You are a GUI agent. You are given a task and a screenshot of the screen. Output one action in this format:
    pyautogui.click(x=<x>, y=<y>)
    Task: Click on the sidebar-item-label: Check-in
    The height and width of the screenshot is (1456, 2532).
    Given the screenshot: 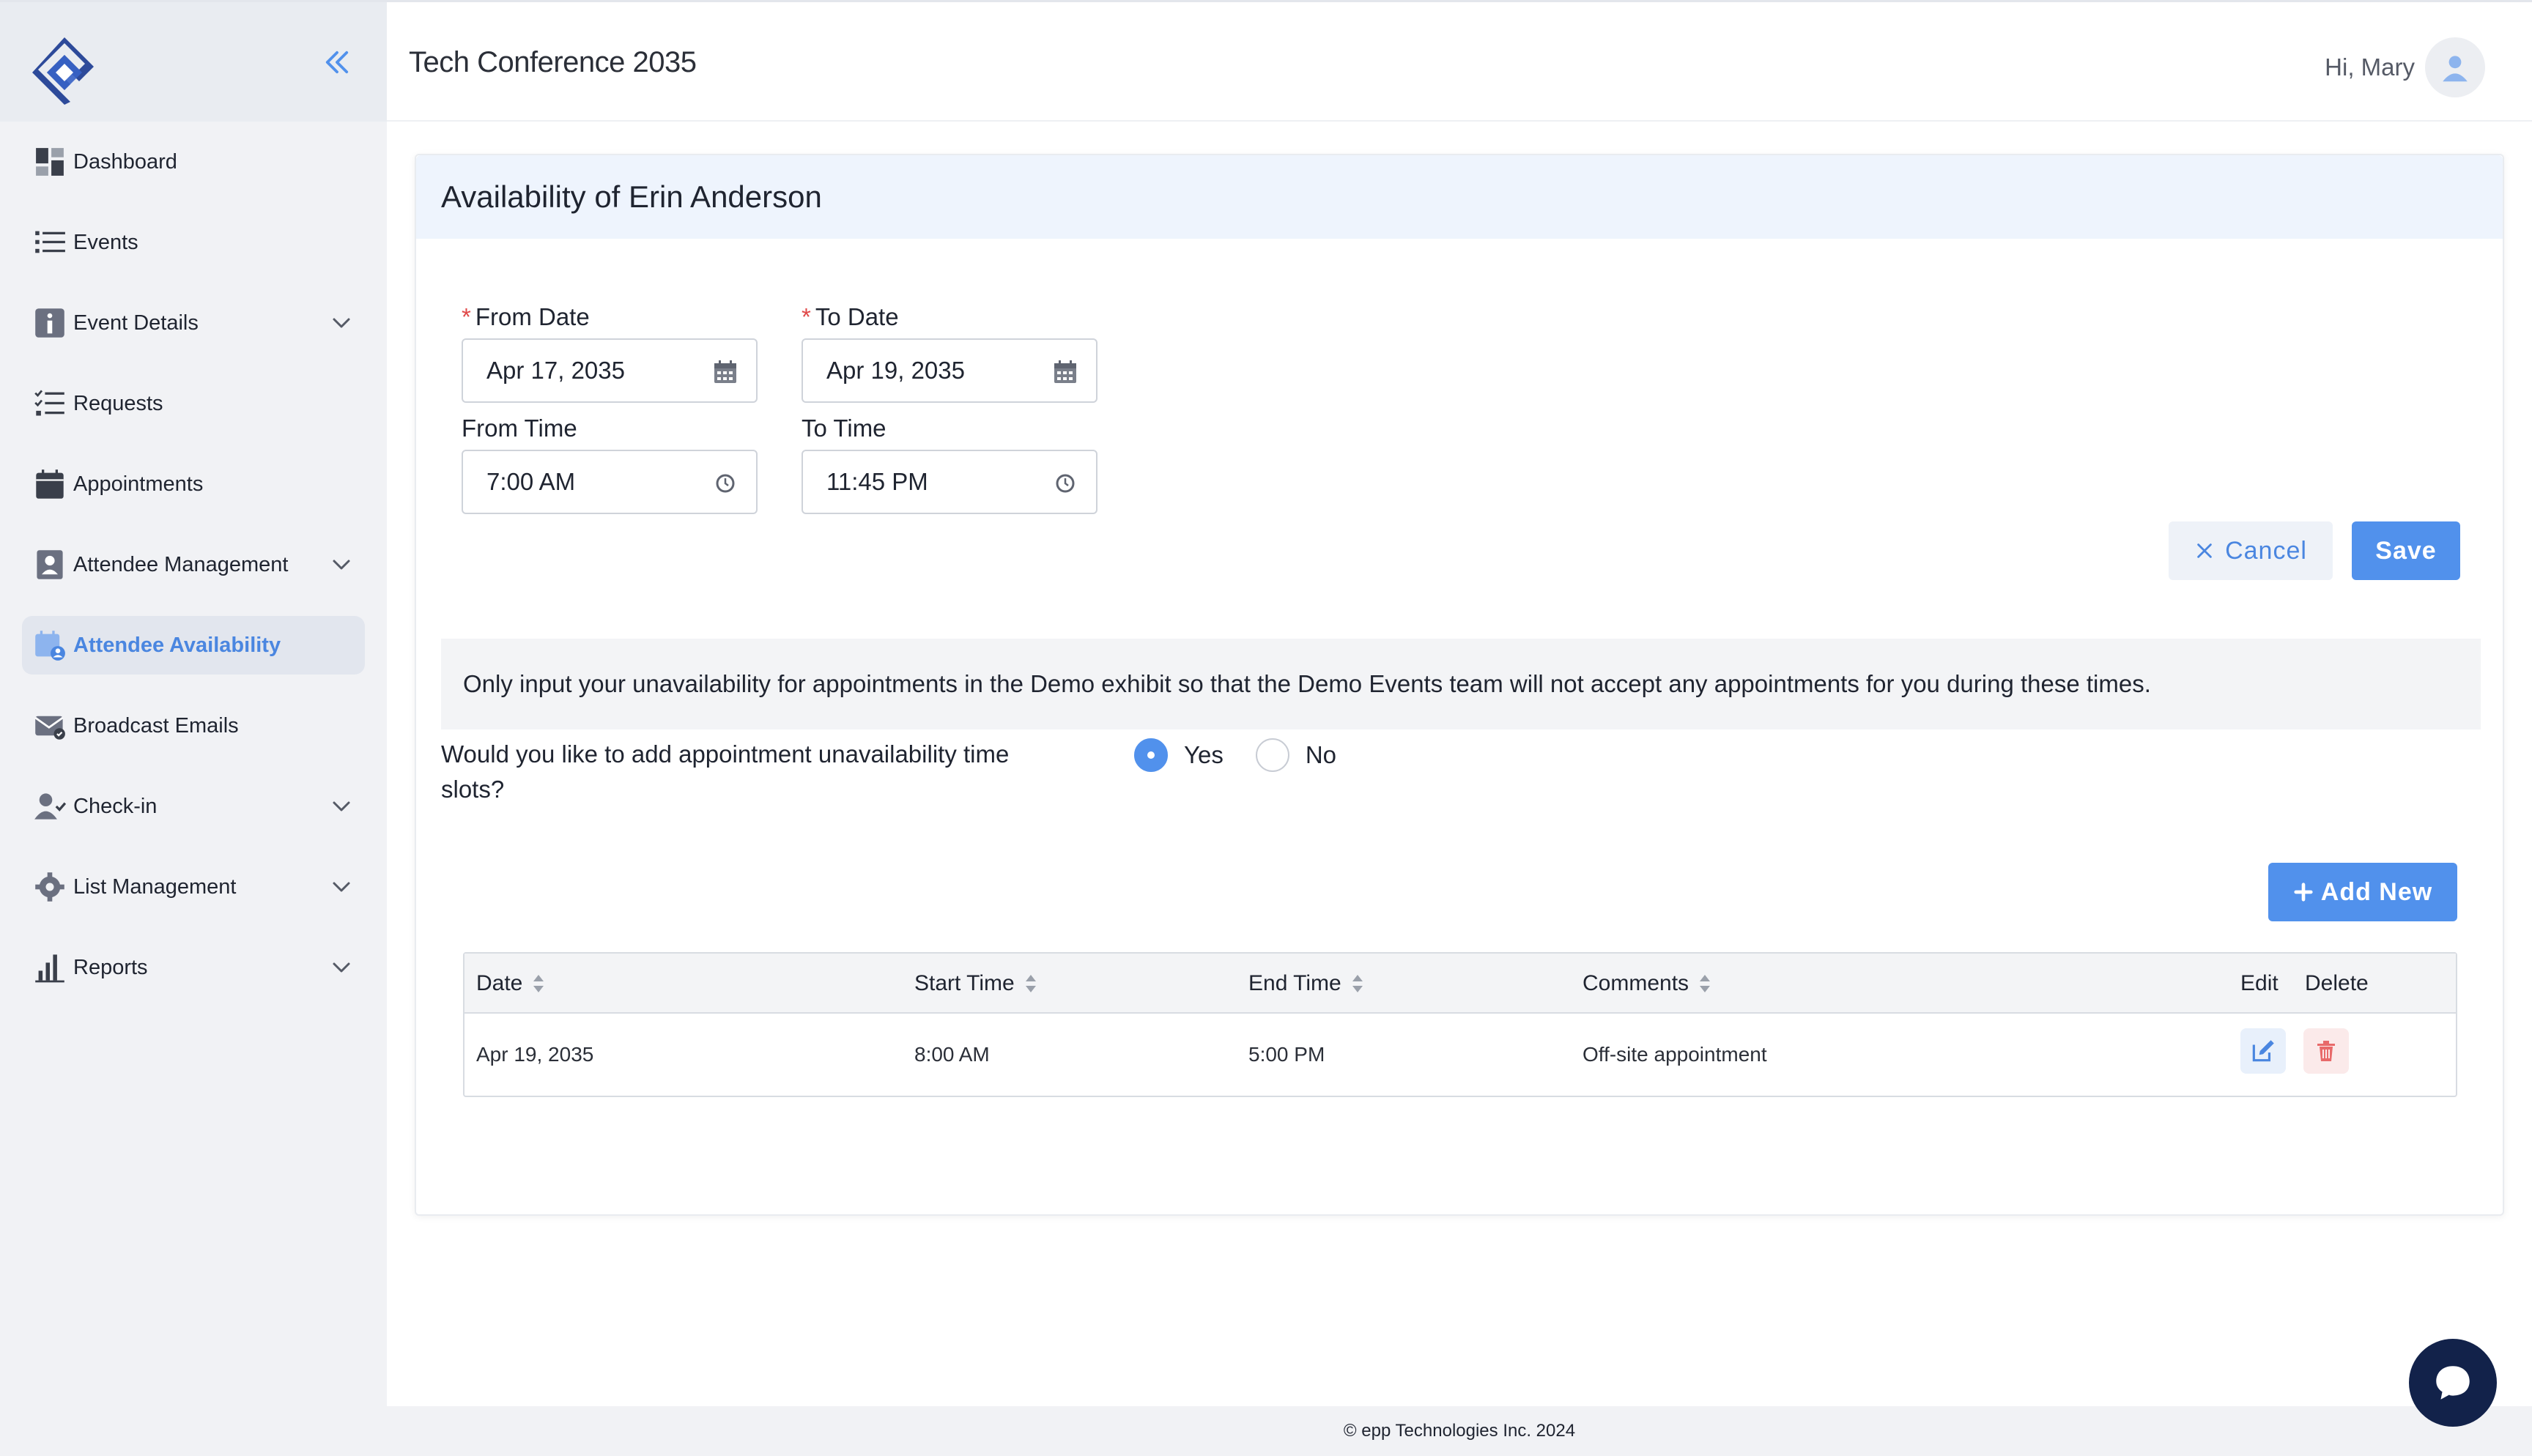 What is the action you would take?
    pyautogui.click(x=115, y=806)
    